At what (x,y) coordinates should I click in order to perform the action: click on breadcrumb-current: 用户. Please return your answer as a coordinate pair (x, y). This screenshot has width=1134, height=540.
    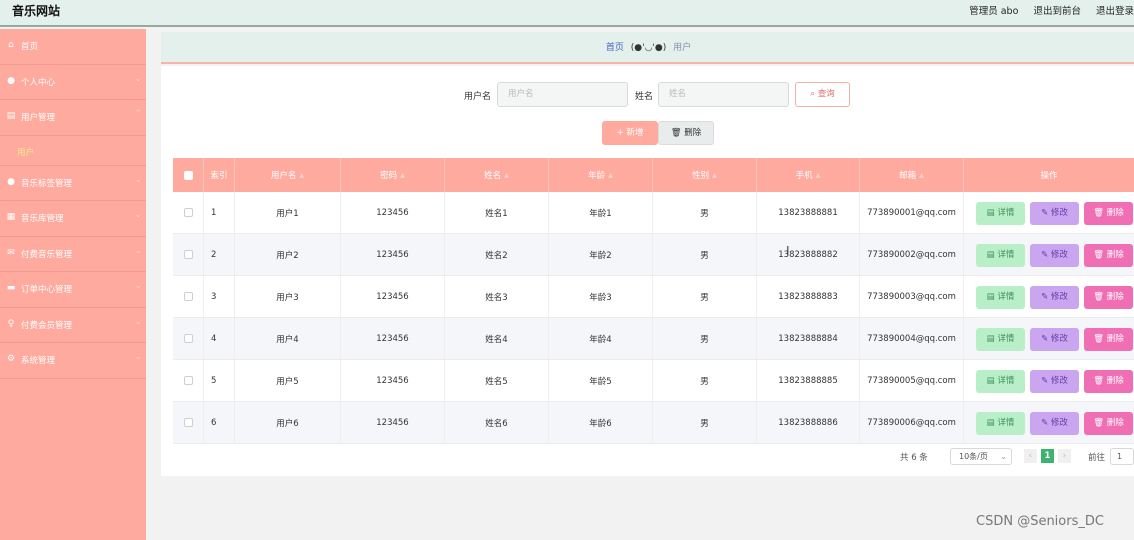
    Looking at the image, I should click on (682, 48).